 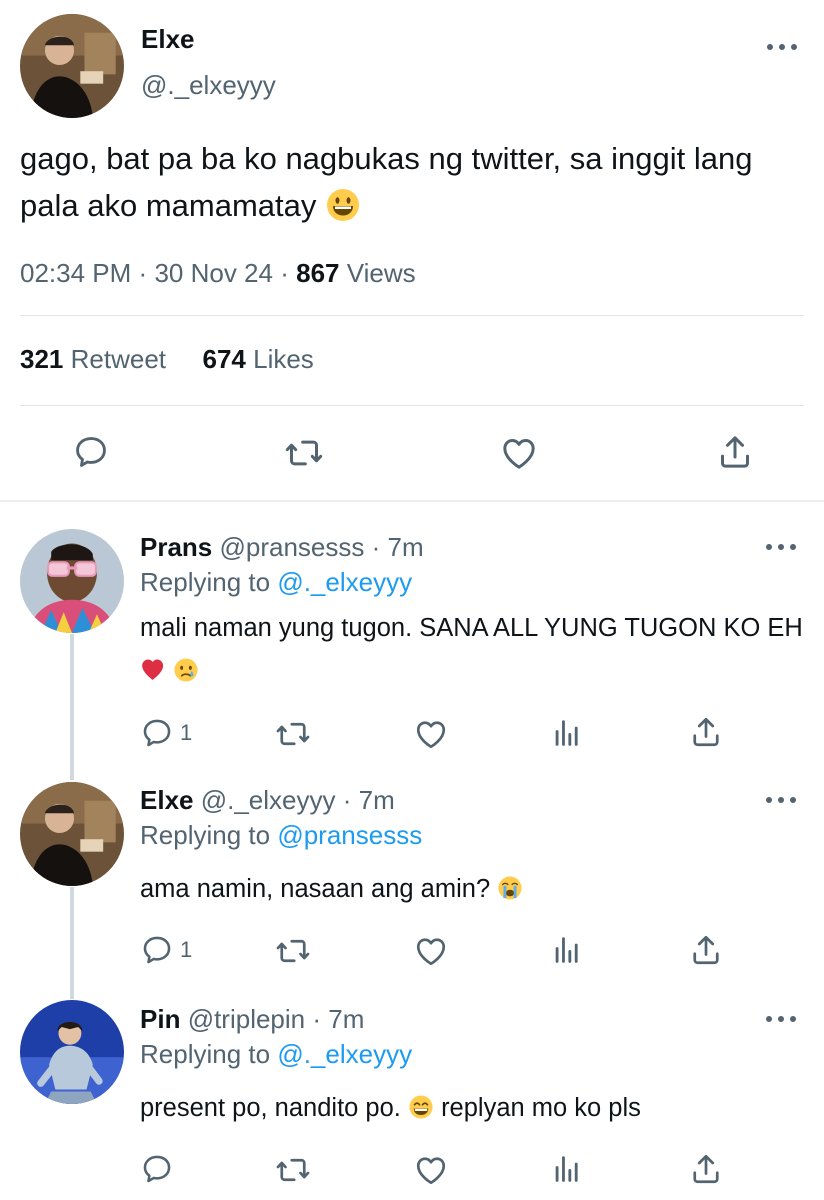 I want to click on retweet-stat: 321 Retweet, so click(x=93, y=359).